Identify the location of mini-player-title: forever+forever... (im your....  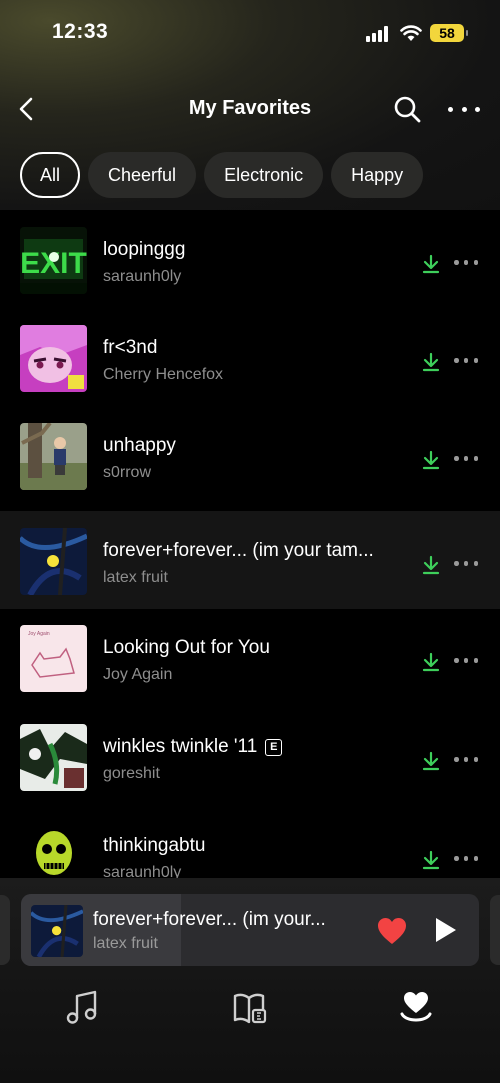
(209, 919).